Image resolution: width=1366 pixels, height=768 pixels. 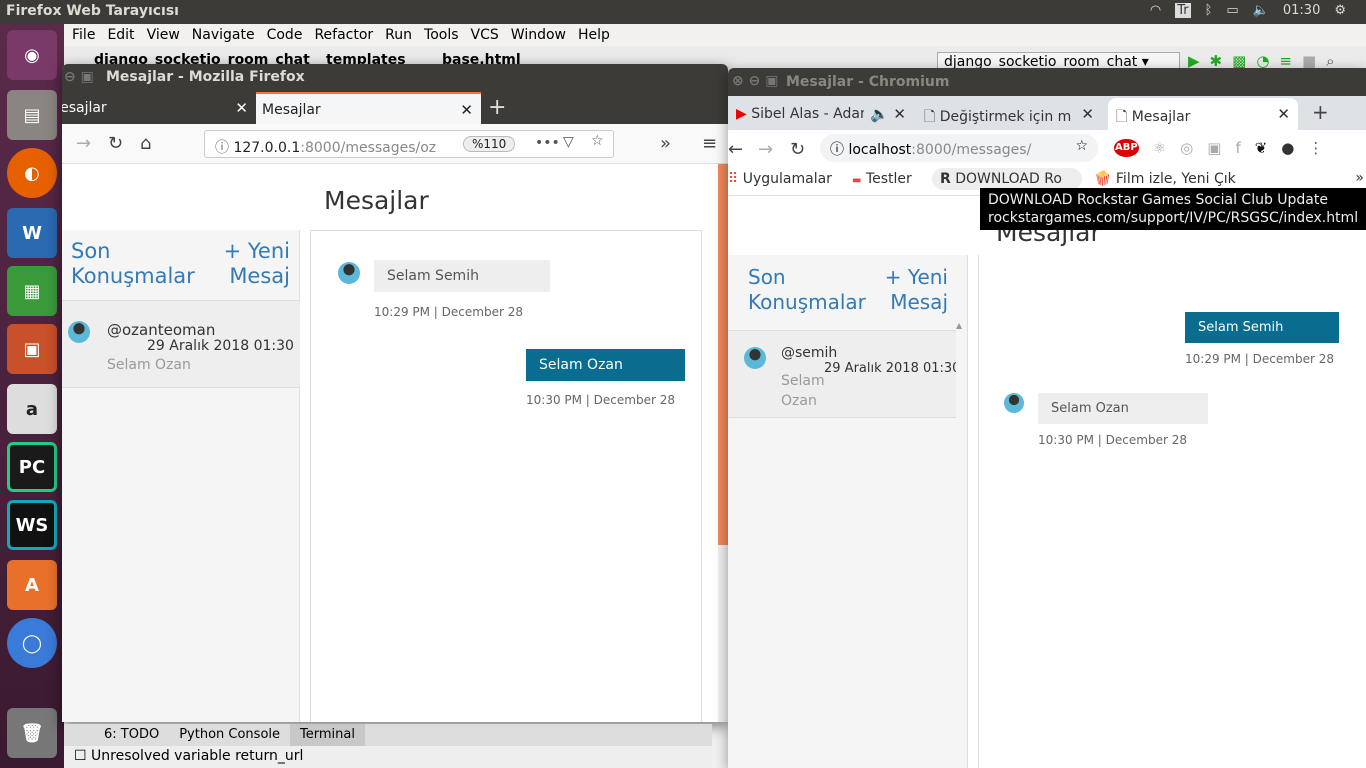 What do you see at coordinates (32, 585) in the screenshot?
I see `software-center-icon: A` at bounding box center [32, 585].